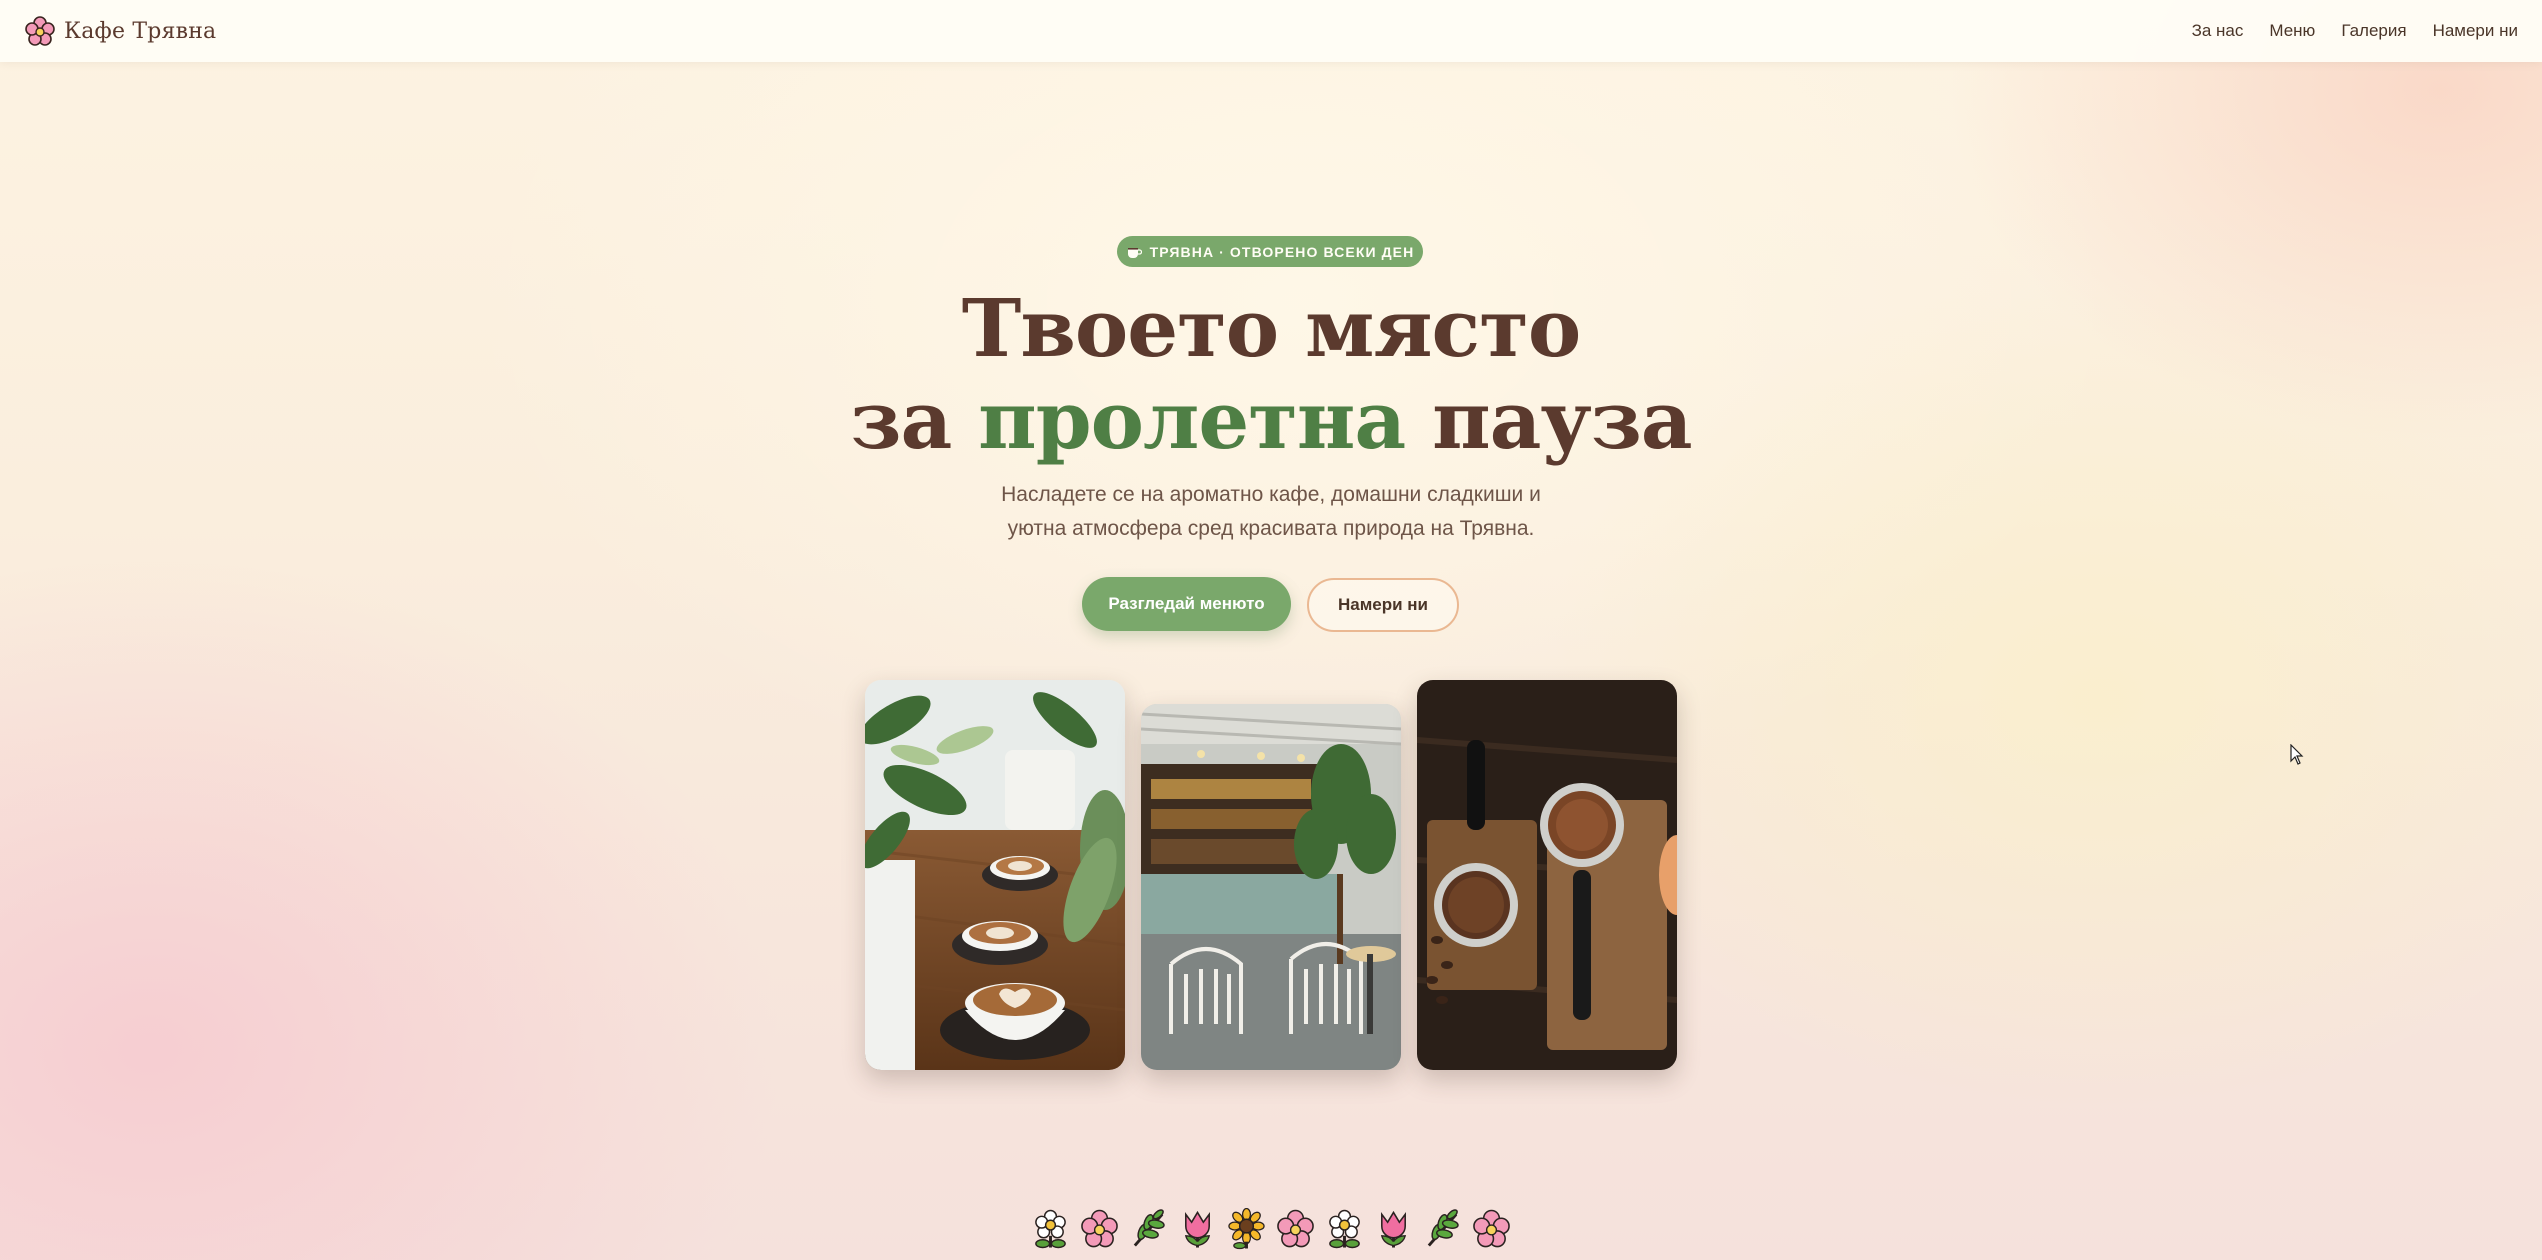 The image size is (2542, 1260). I want to click on hero-badge-text: ТРЯВНА · ОТВОРЕНО ВСЕКИ ДЕН, so click(1282, 251).